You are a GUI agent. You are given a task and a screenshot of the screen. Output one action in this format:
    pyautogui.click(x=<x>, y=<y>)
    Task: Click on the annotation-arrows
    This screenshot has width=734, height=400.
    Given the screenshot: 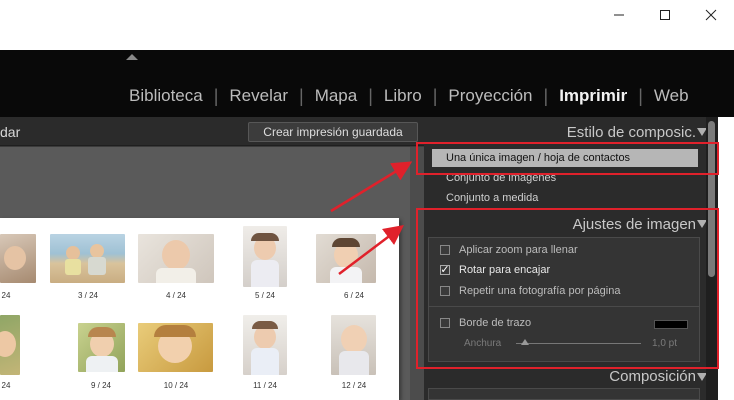 What is the action you would take?
    pyautogui.click(x=371, y=218)
    